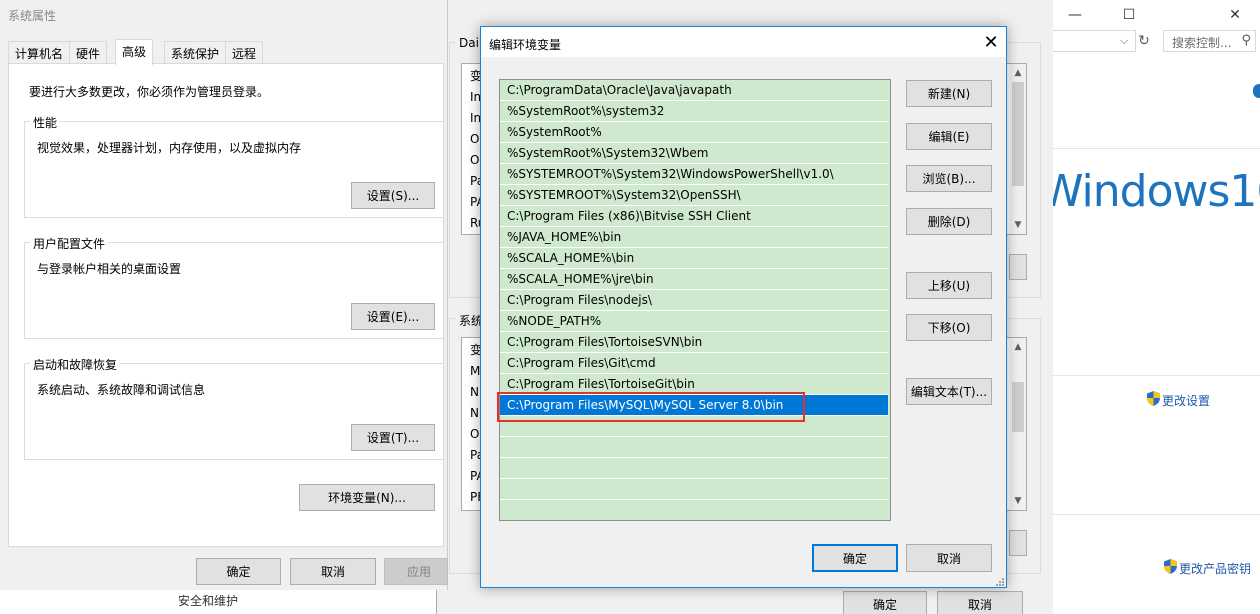 The width and height of the screenshot is (1260, 614). What do you see at coordinates (1124, 41) in the screenshot?
I see `chevron-down-icon: ⌵` at bounding box center [1124, 41].